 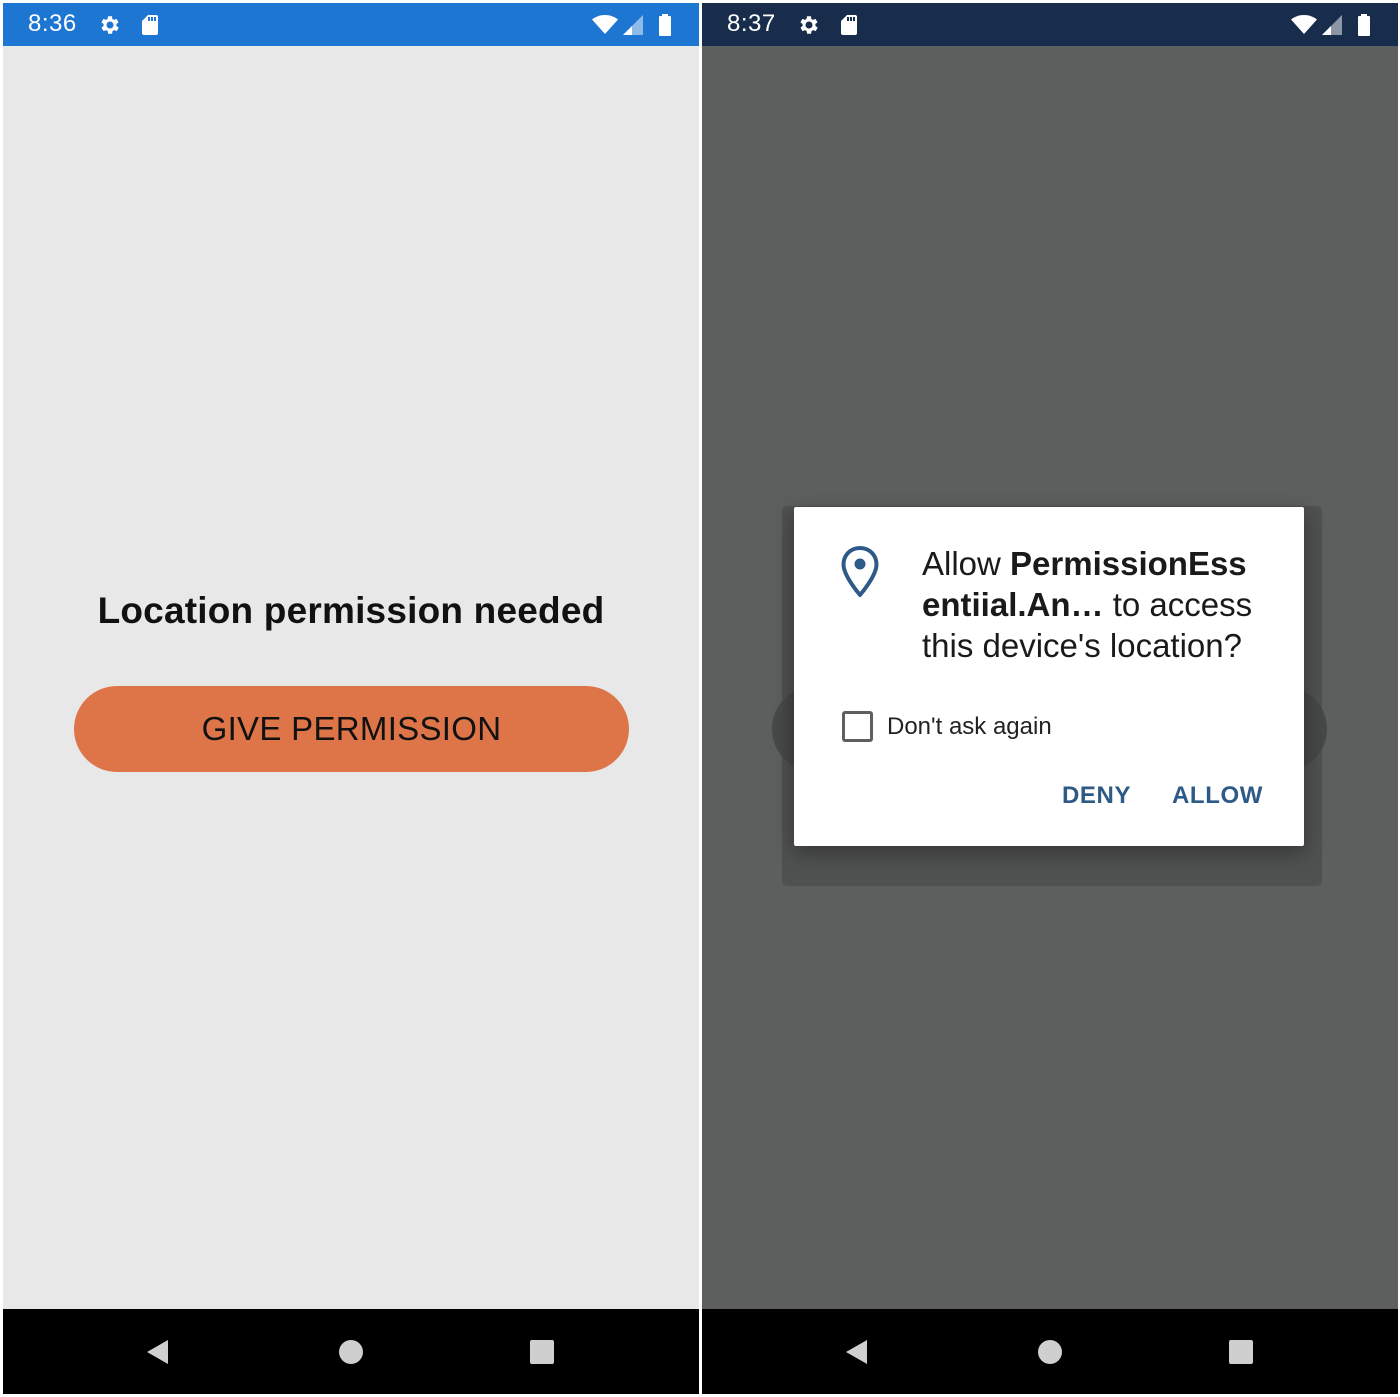 What do you see at coordinates (52, 23) in the screenshot?
I see `status-time: 8:36` at bounding box center [52, 23].